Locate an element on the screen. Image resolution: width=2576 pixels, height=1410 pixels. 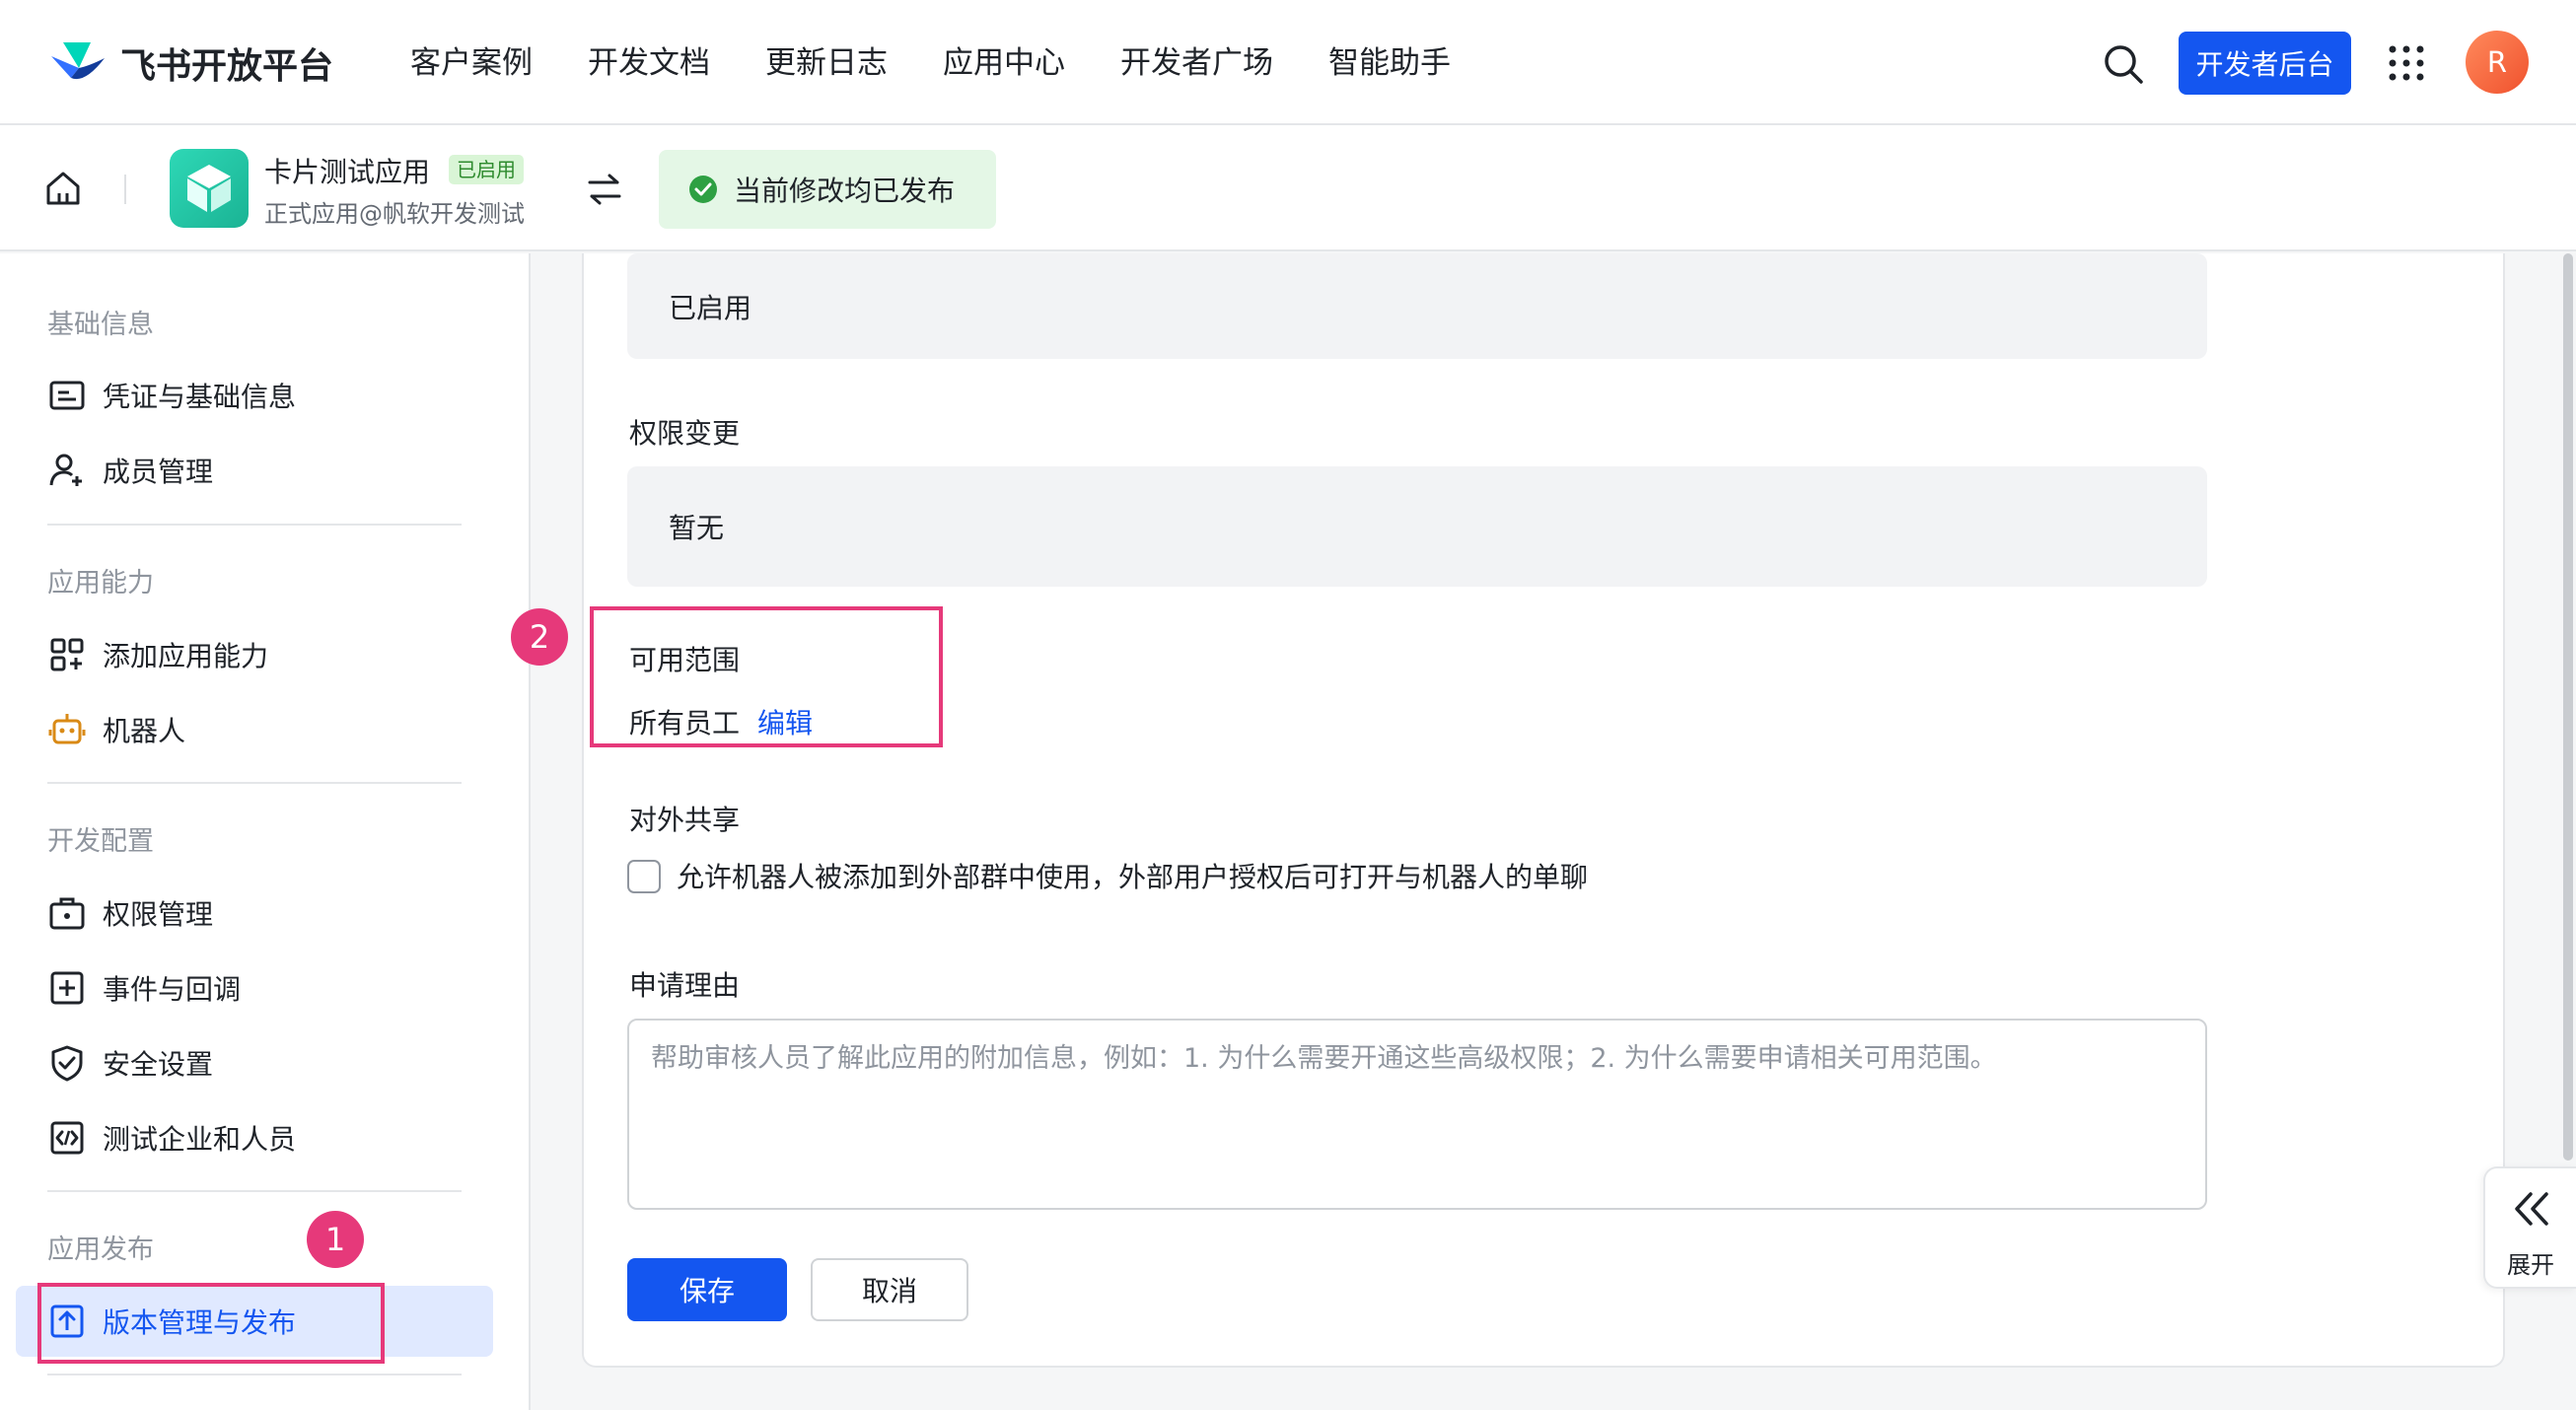
annotation-badge-2: 2 is located at coordinates (540, 637).